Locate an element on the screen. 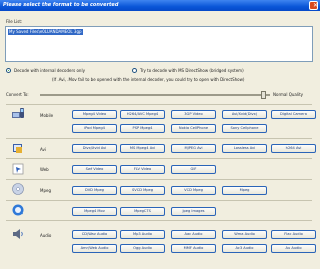 The image size is (320, 269). decode-internal-label: Decode with internal decoders only is located at coordinates (49, 70).